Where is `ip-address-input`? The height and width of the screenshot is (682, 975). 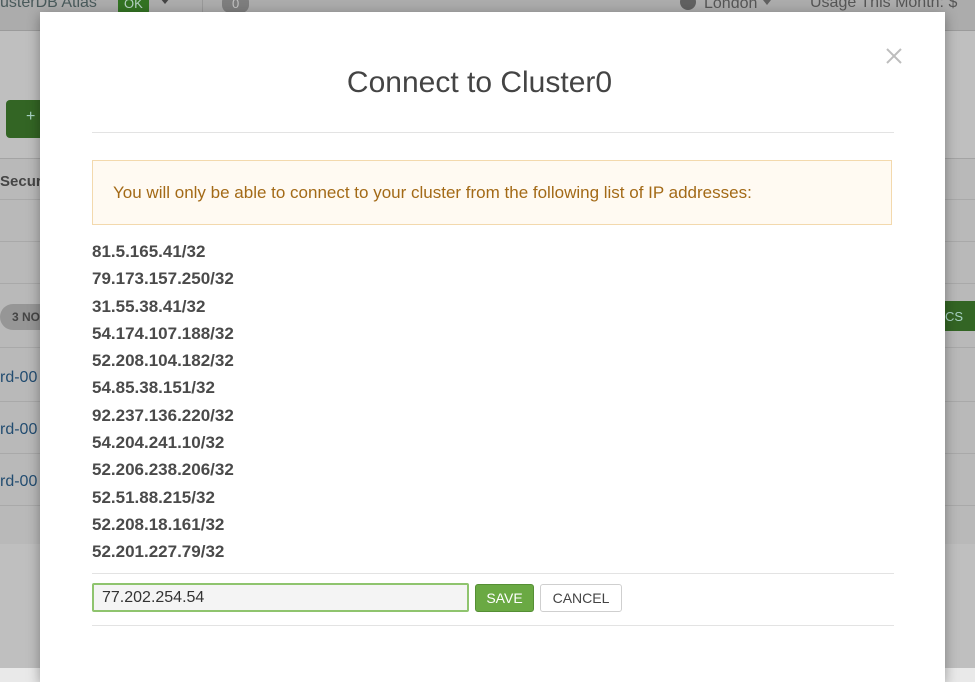 ip-address-input is located at coordinates (280, 597).